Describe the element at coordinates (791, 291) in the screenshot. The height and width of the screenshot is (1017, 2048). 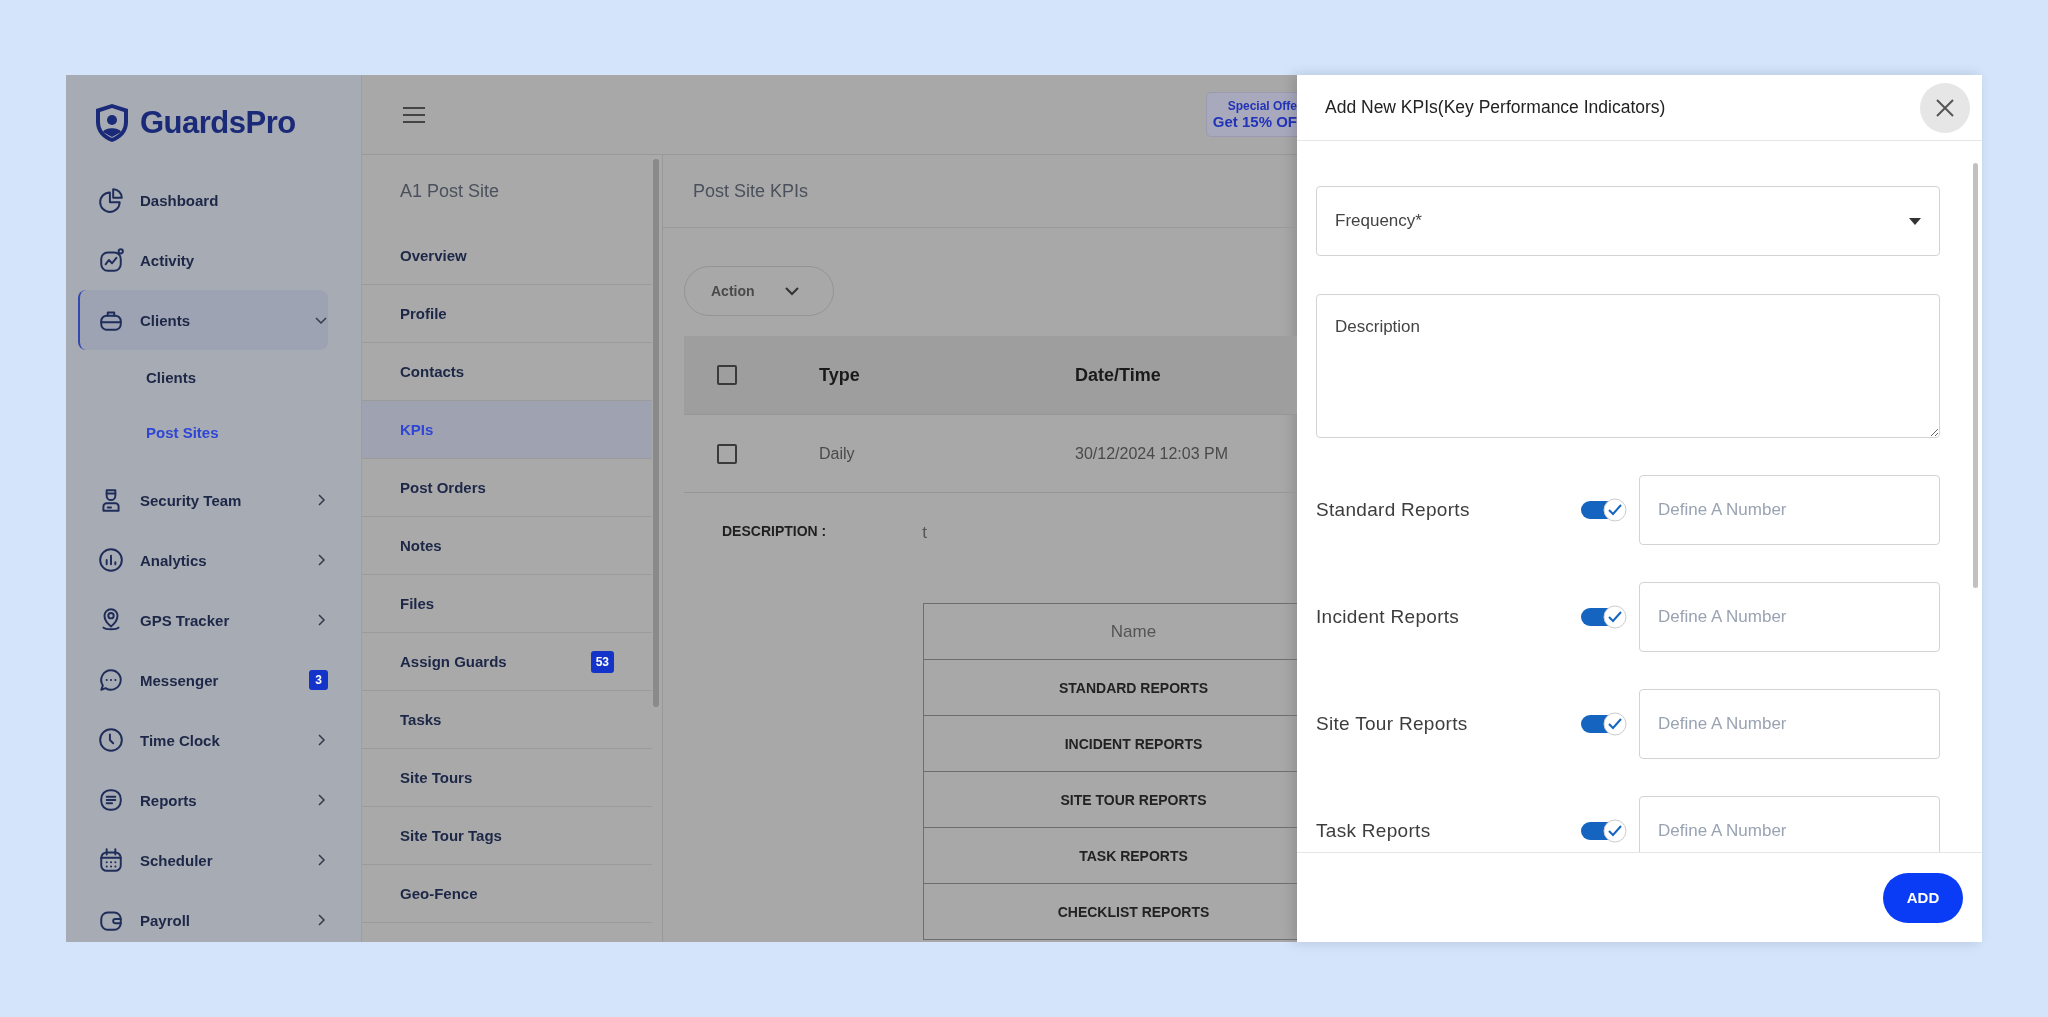
I see `chevron-down-icon` at that location.